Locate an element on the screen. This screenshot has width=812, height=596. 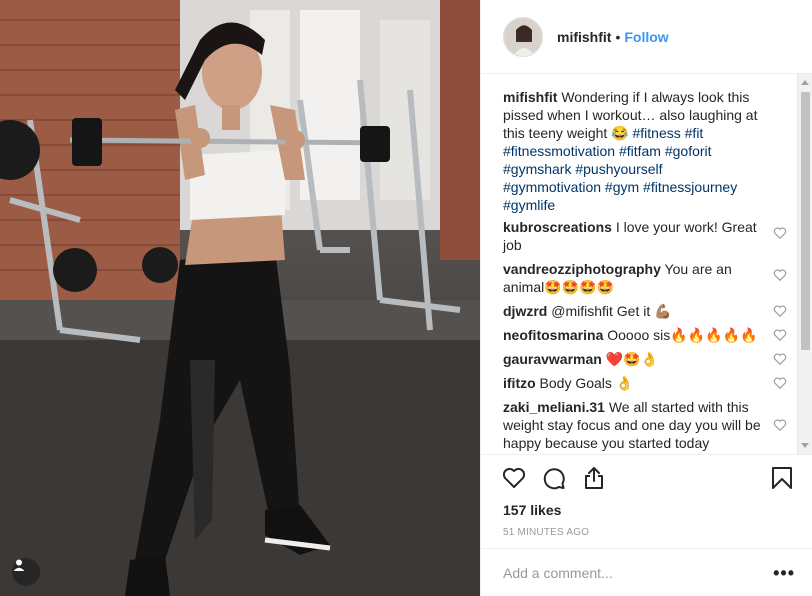
post-header: mifishfit • Follow is located at coordinates (646, 37).